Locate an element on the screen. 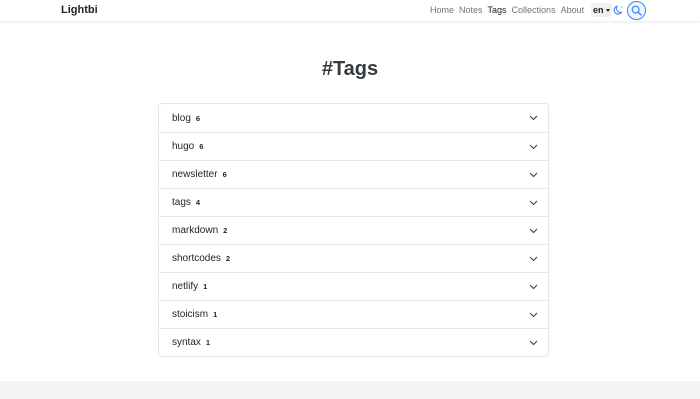 The width and height of the screenshot is (700, 399). main-nav: Home Notes Tags Collections About is located at coordinates (509, 10).